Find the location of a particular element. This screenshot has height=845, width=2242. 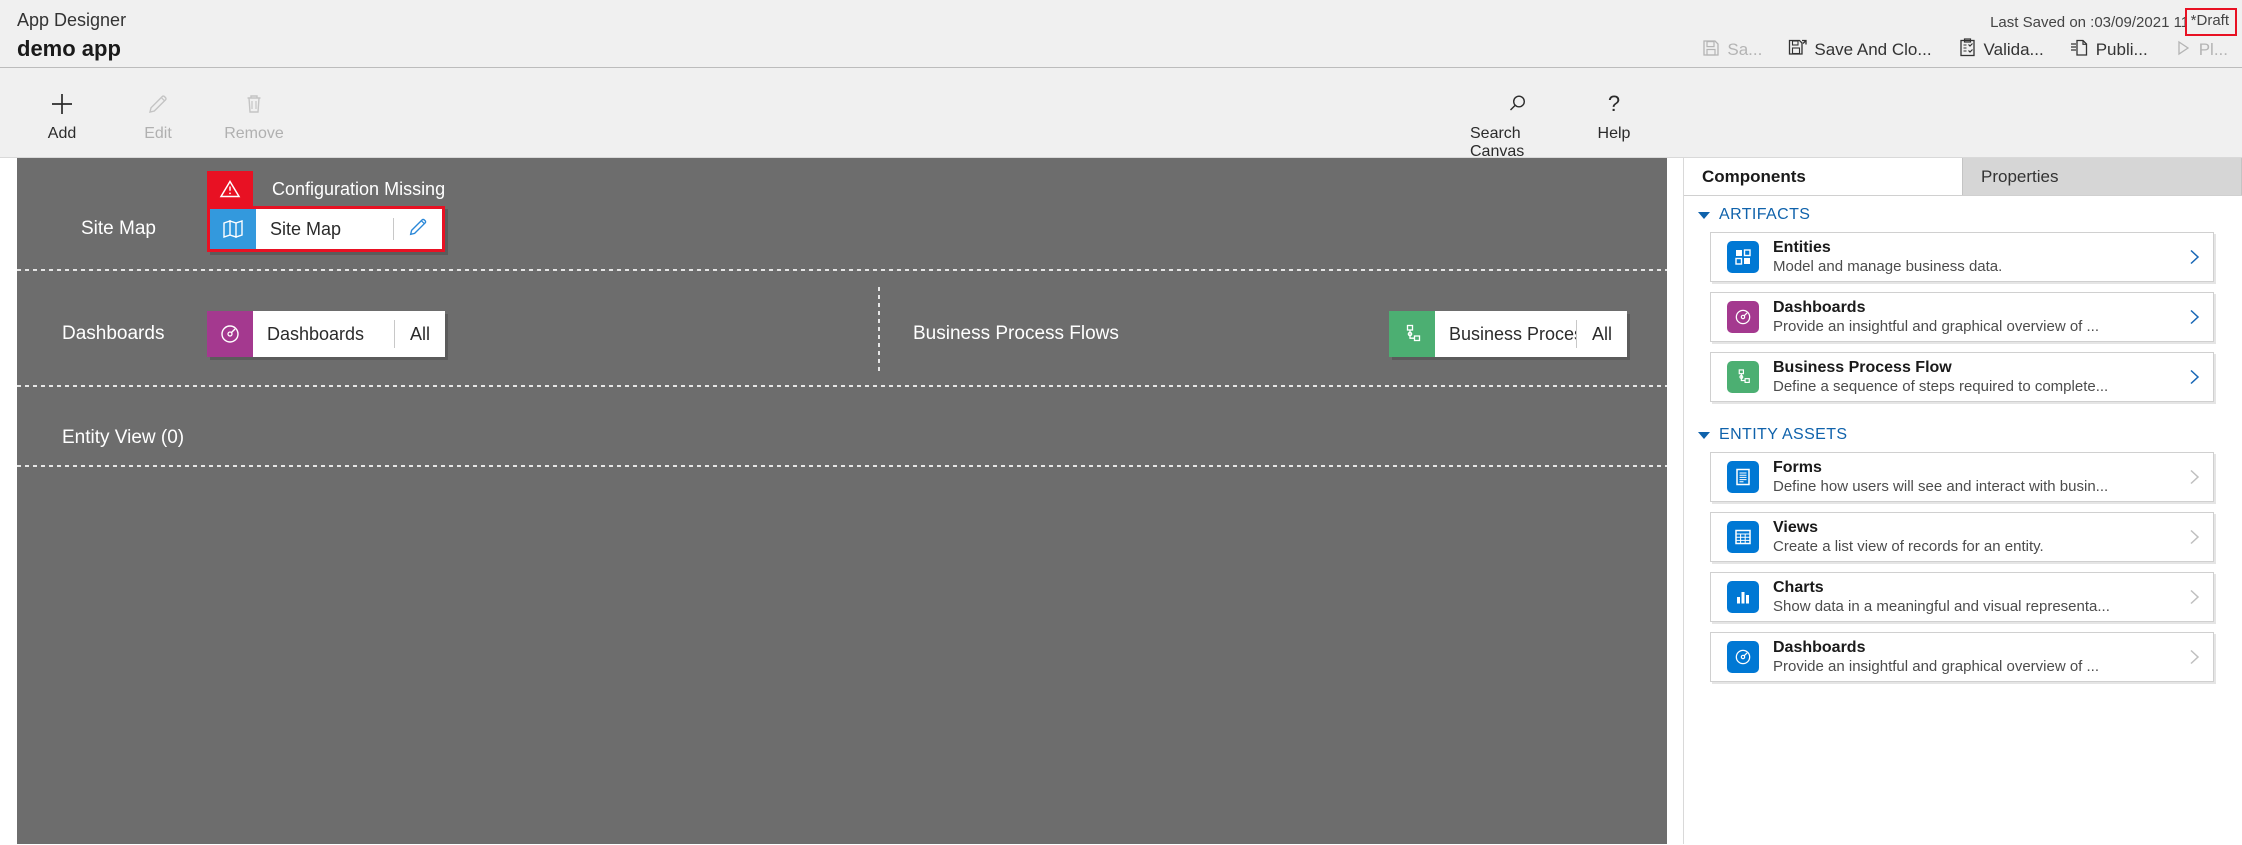

group-header-entity-assets: ENTITY ASSETS is located at coordinates (1959, 432).